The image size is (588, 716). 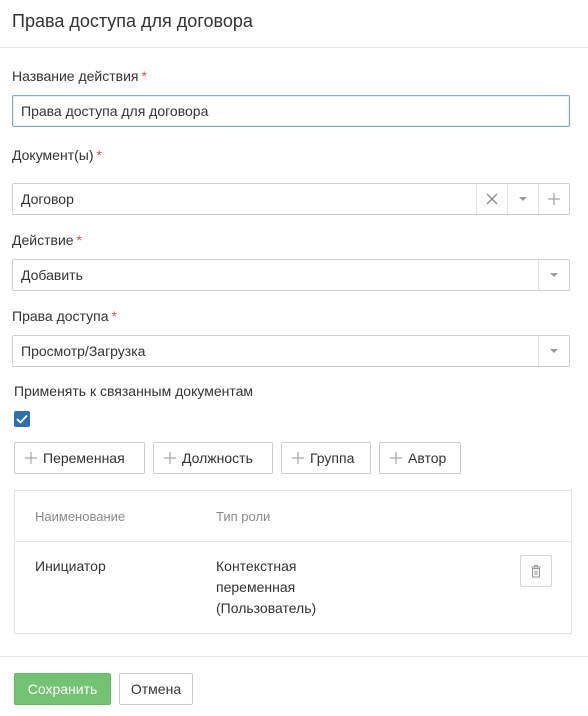 I want to click on add-group-label: Группа, so click(x=332, y=458).